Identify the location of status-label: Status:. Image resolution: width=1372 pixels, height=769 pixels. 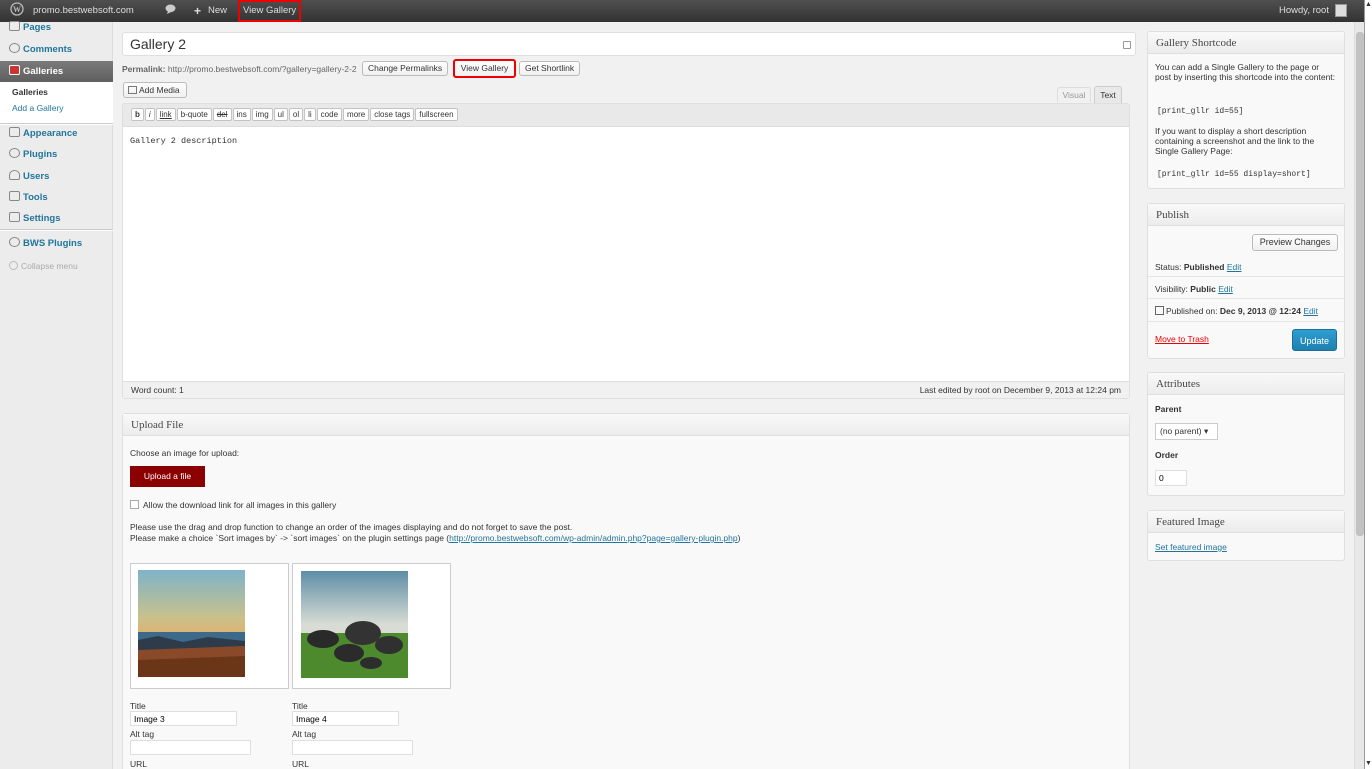
(1168, 267).